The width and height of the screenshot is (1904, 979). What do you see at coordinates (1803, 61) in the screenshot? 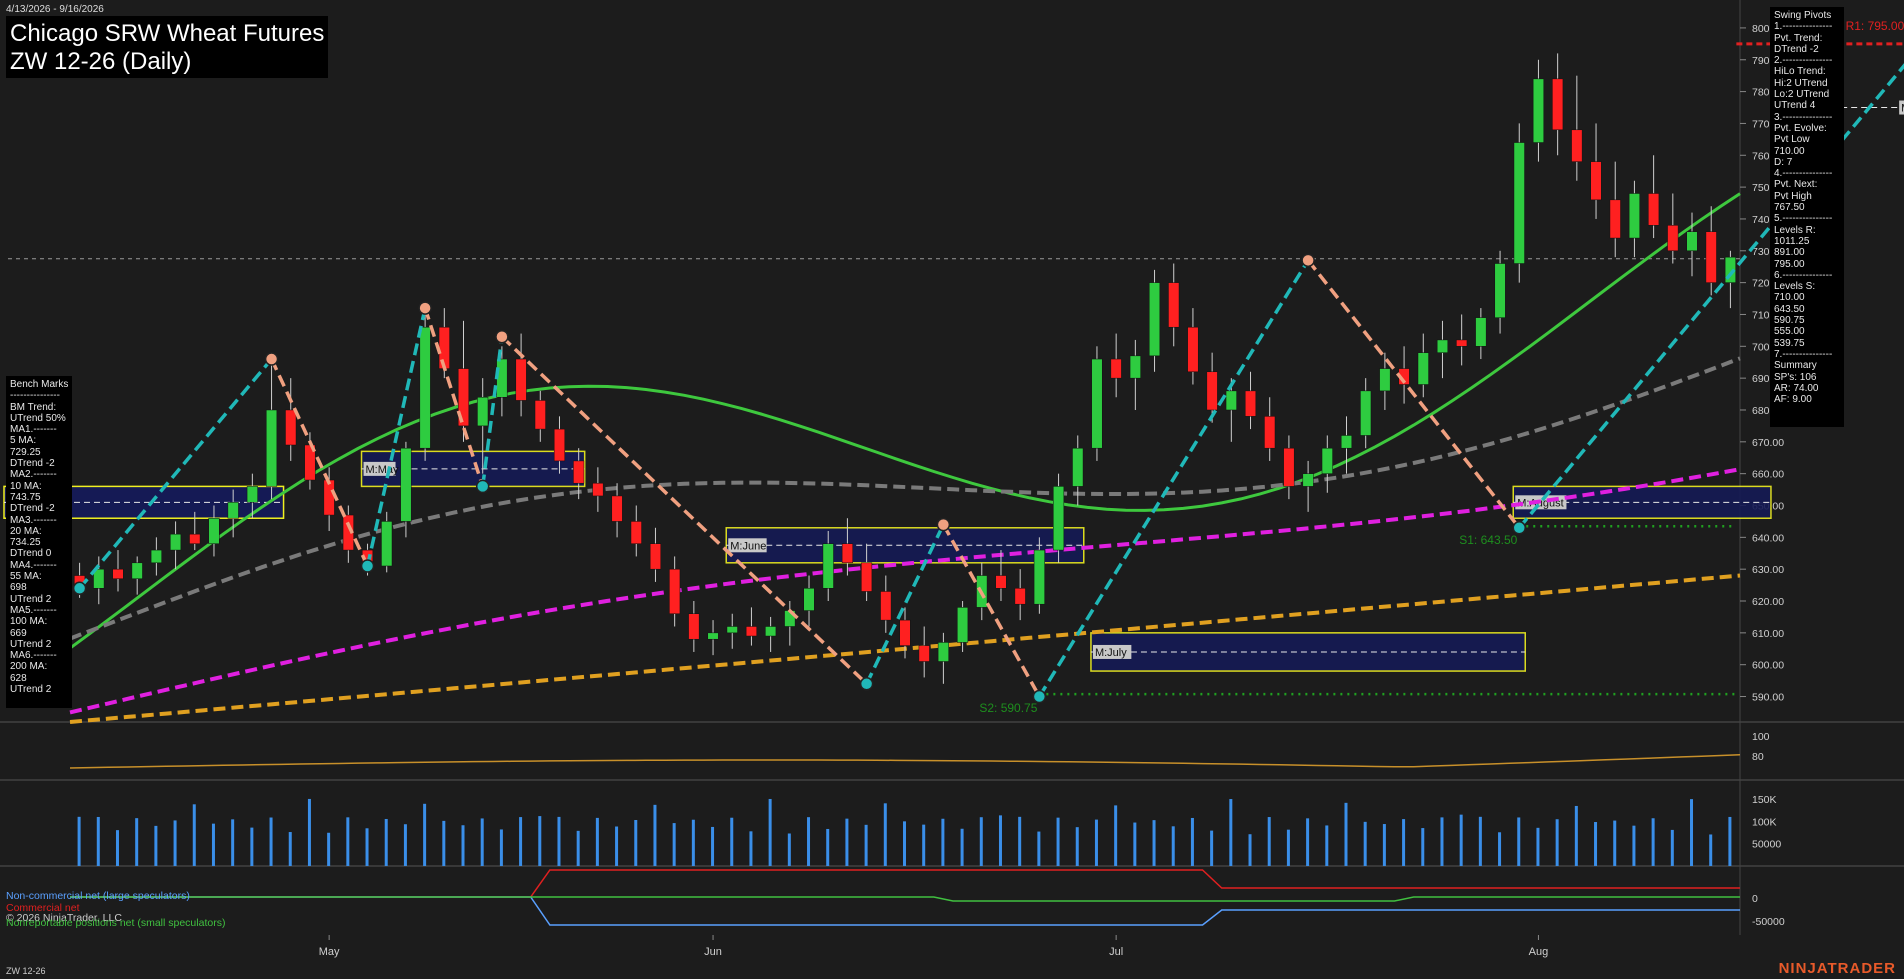
I see `swing-pivot-line: 2.---------------` at bounding box center [1803, 61].